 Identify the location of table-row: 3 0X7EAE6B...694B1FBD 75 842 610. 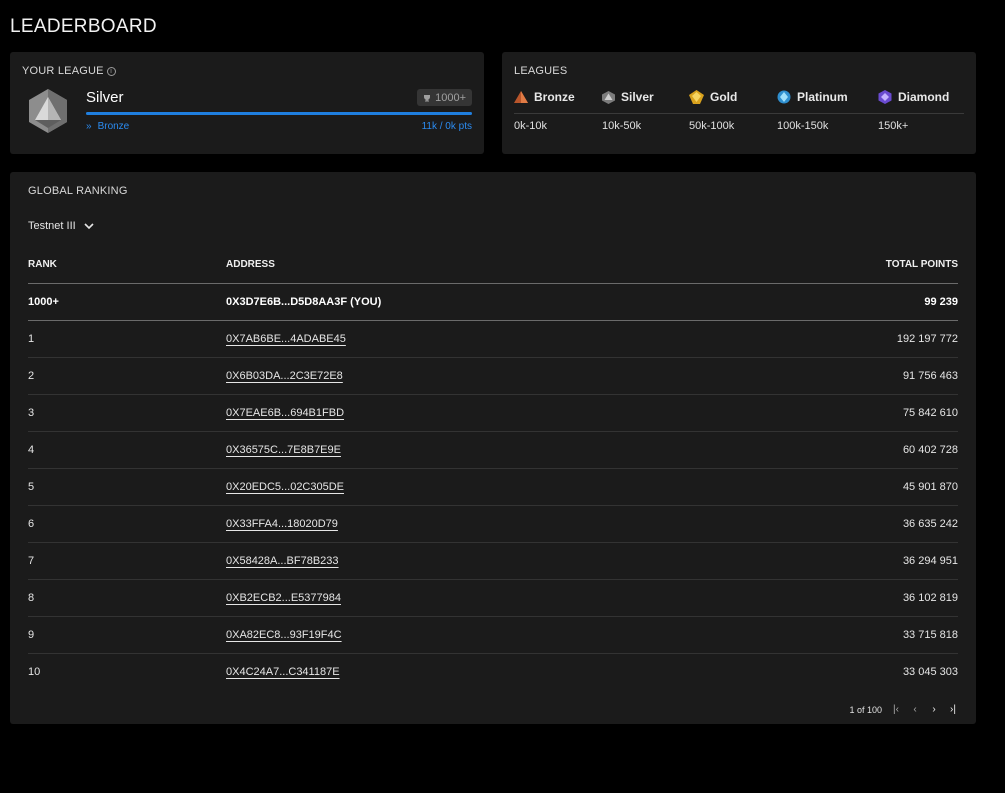
(493, 413).